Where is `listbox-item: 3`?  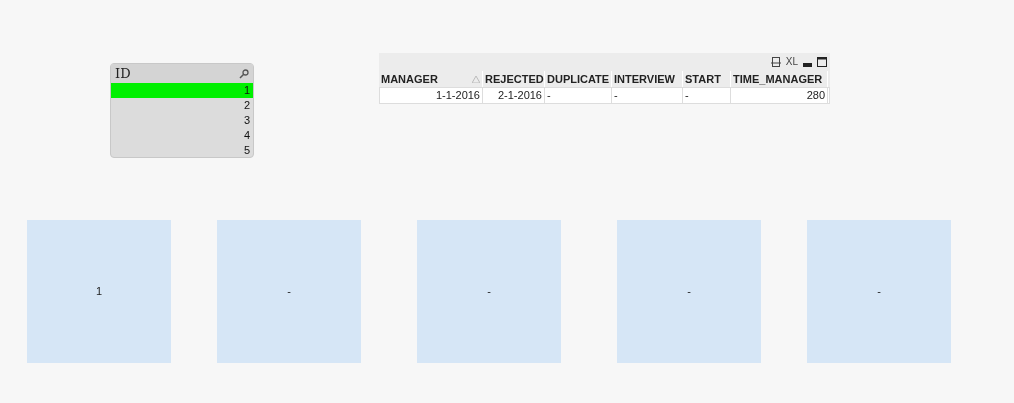 listbox-item: 3 is located at coordinates (182, 120).